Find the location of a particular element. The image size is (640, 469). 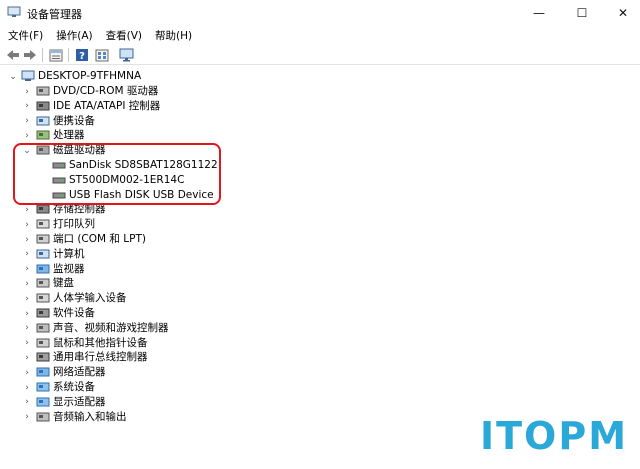

tree-item-label: 人体学输入设备 is located at coordinates (90, 298).